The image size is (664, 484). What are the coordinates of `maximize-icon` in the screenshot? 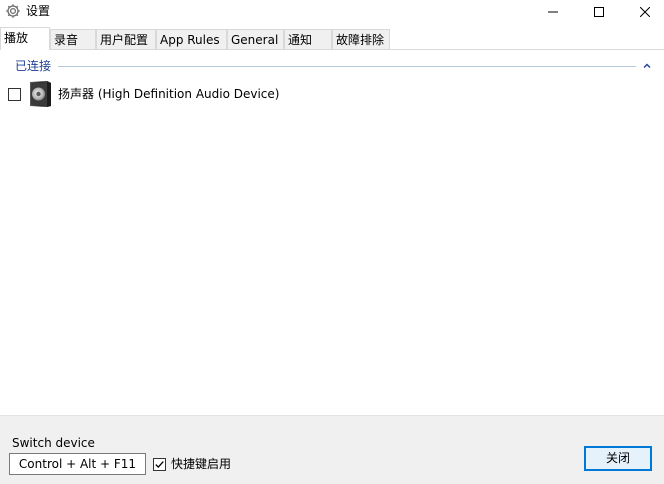 It's located at (599, 12).